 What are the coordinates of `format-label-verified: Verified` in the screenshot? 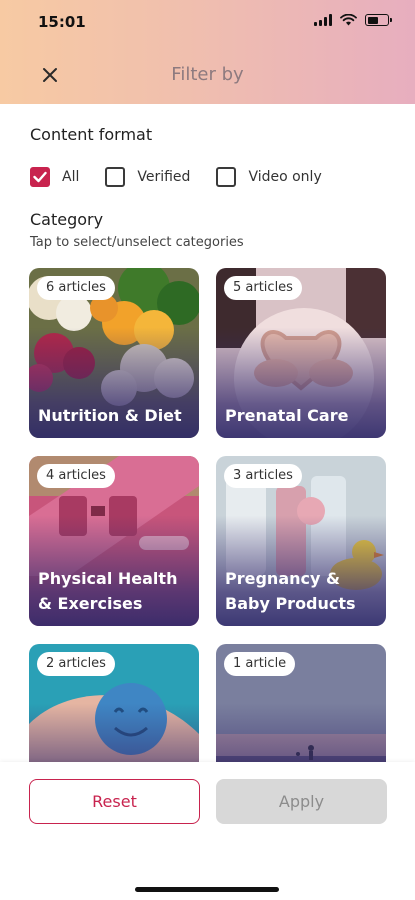 It's located at (164, 177).